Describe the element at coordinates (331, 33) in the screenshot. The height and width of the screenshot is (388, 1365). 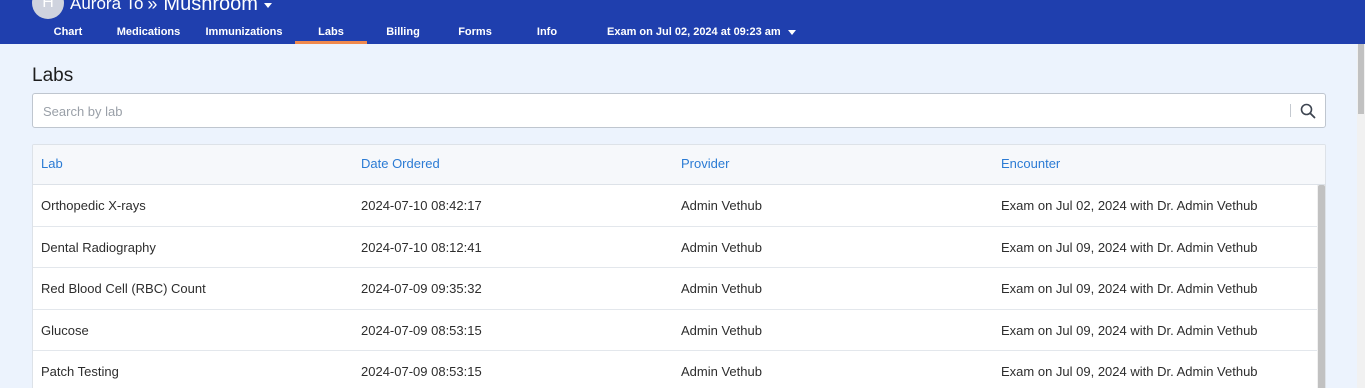
I see `tab-labs: Labs` at that location.